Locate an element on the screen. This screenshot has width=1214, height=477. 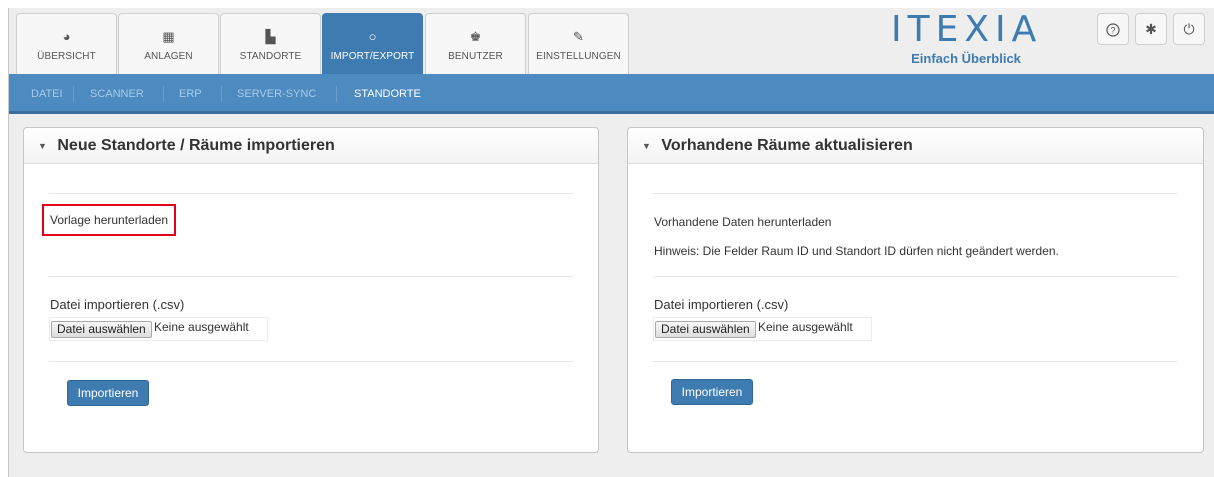
tab-einstellungen: ✎ EINSTELLUNGEN is located at coordinates (578, 43).